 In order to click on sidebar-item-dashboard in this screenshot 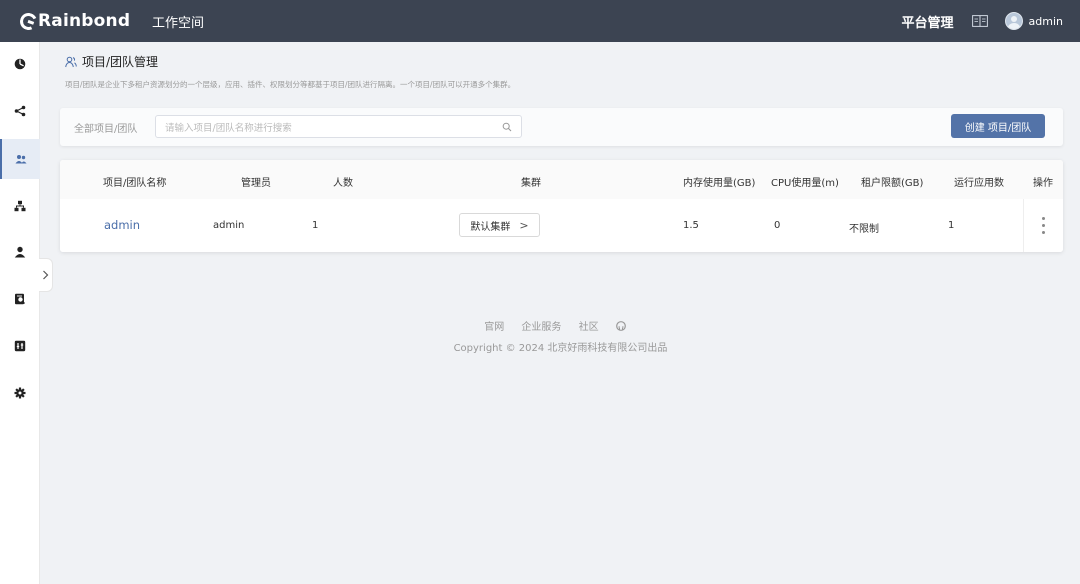, I will do `click(20, 64)`.